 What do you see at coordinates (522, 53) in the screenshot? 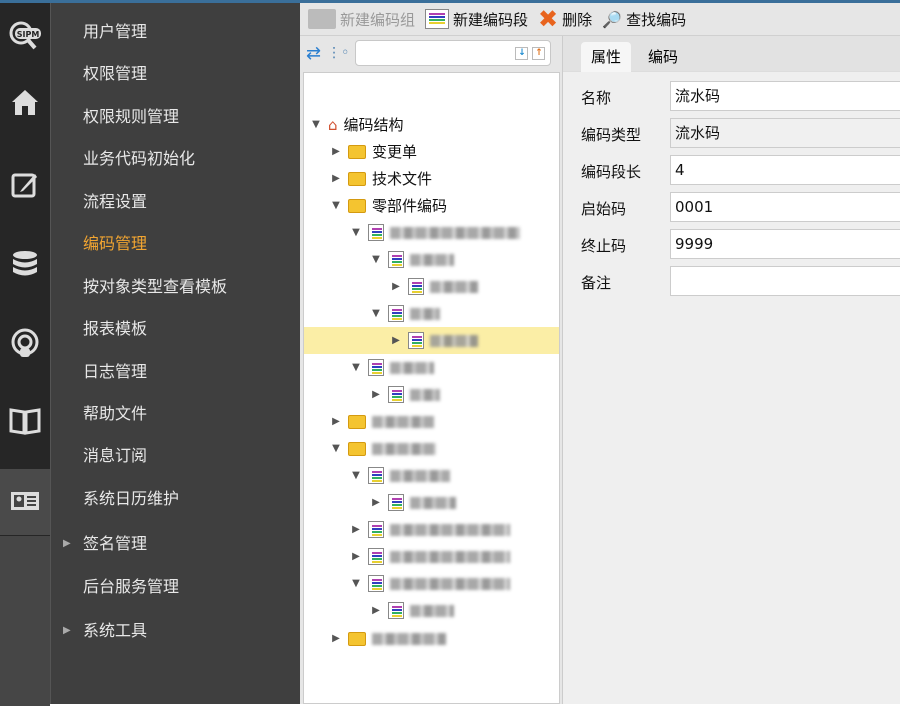
I see `search-next-icon: ↓` at bounding box center [522, 53].